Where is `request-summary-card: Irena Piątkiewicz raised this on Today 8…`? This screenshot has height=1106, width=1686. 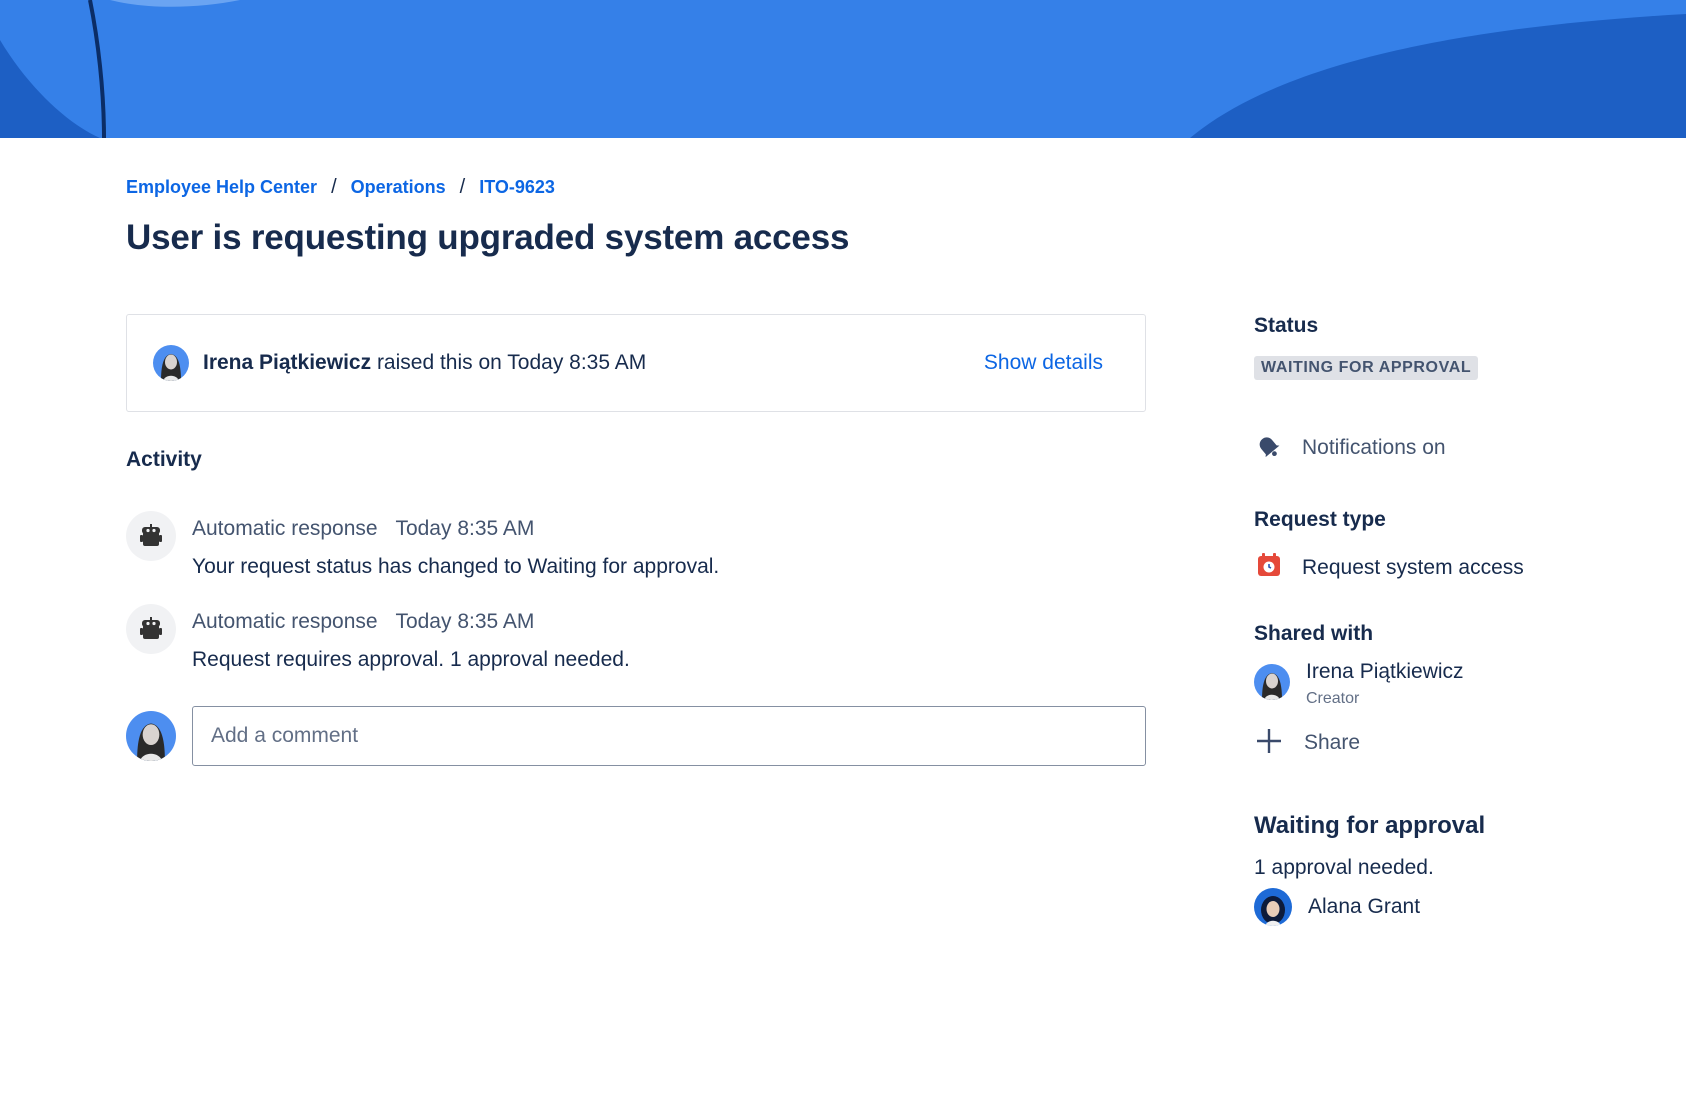
request-summary-card: Irena Piątkiewicz raised this on Today 8… is located at coordinates (636, 363).